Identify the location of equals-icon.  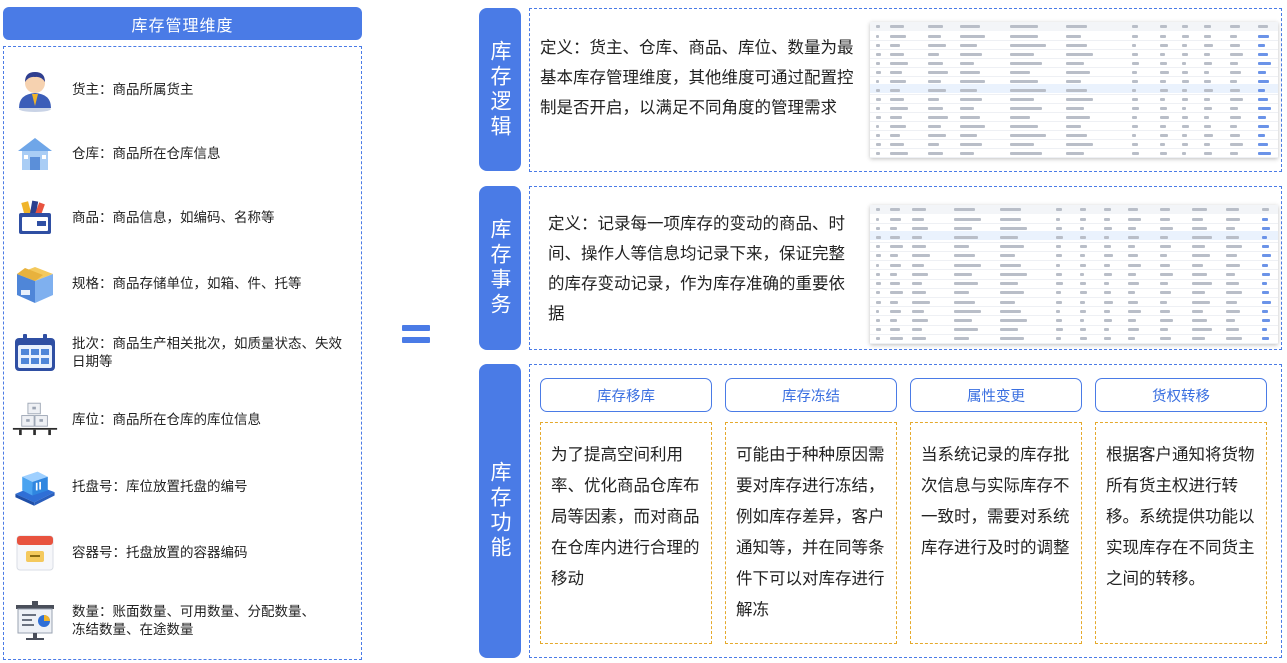
(416, 335).